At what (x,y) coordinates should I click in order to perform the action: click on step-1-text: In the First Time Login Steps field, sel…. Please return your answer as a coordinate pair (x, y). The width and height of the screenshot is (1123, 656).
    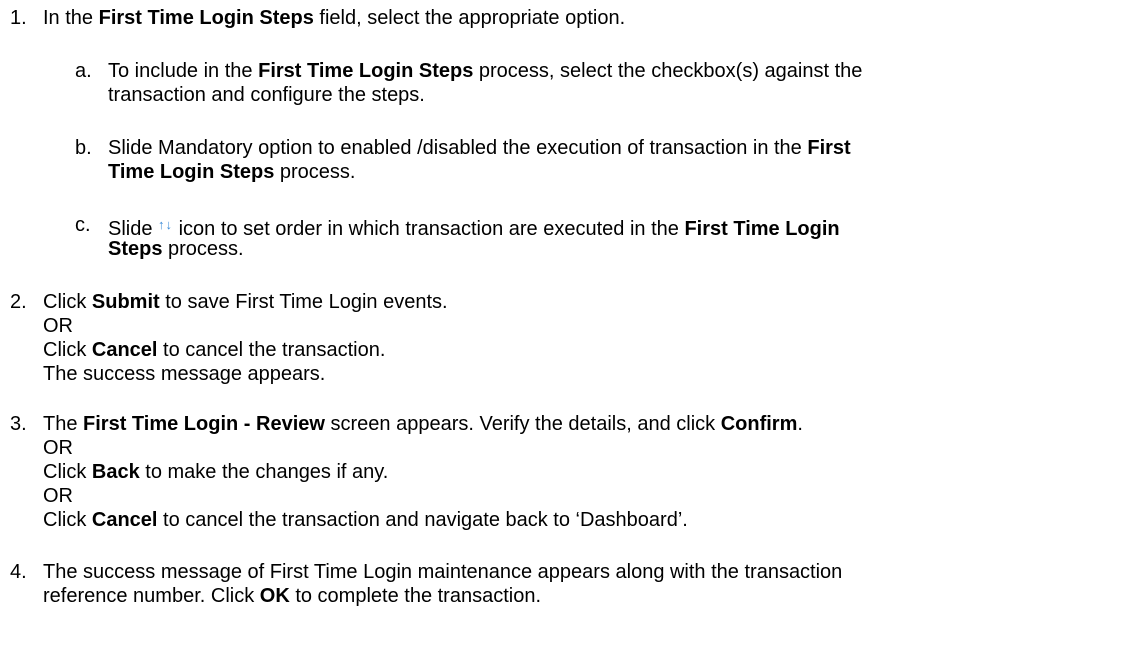
    Looking at the image, I should click on (334, 18).